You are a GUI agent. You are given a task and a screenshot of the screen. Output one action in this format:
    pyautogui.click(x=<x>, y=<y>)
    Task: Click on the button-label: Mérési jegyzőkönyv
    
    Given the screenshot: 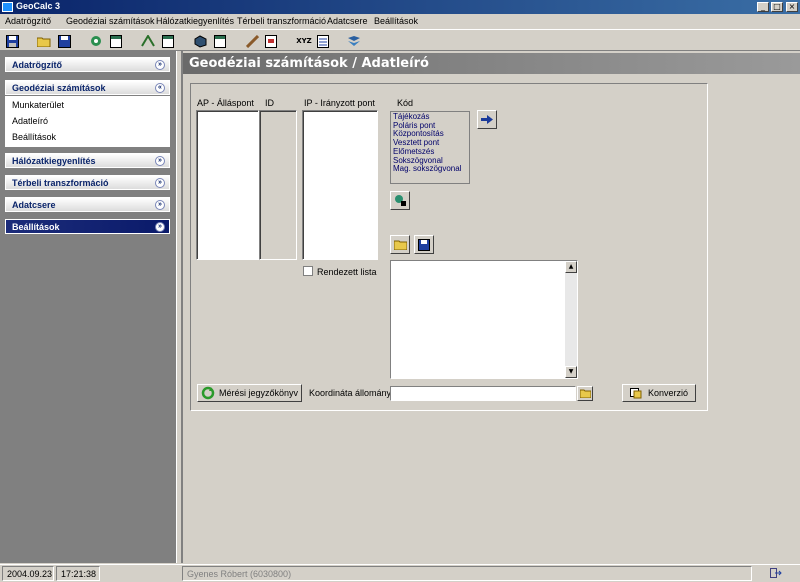 What is the action you would take?
    pyautogui.click(x=259, y=393)
    